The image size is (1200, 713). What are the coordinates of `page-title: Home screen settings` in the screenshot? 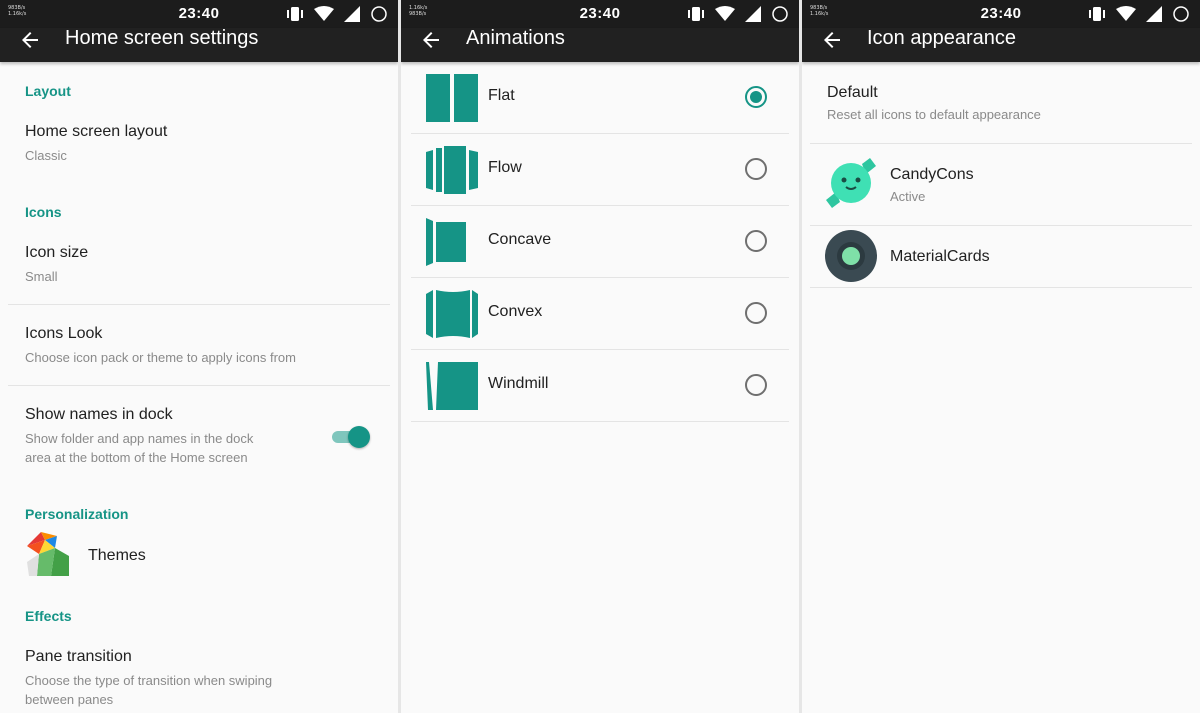 It's located at (162, 38).